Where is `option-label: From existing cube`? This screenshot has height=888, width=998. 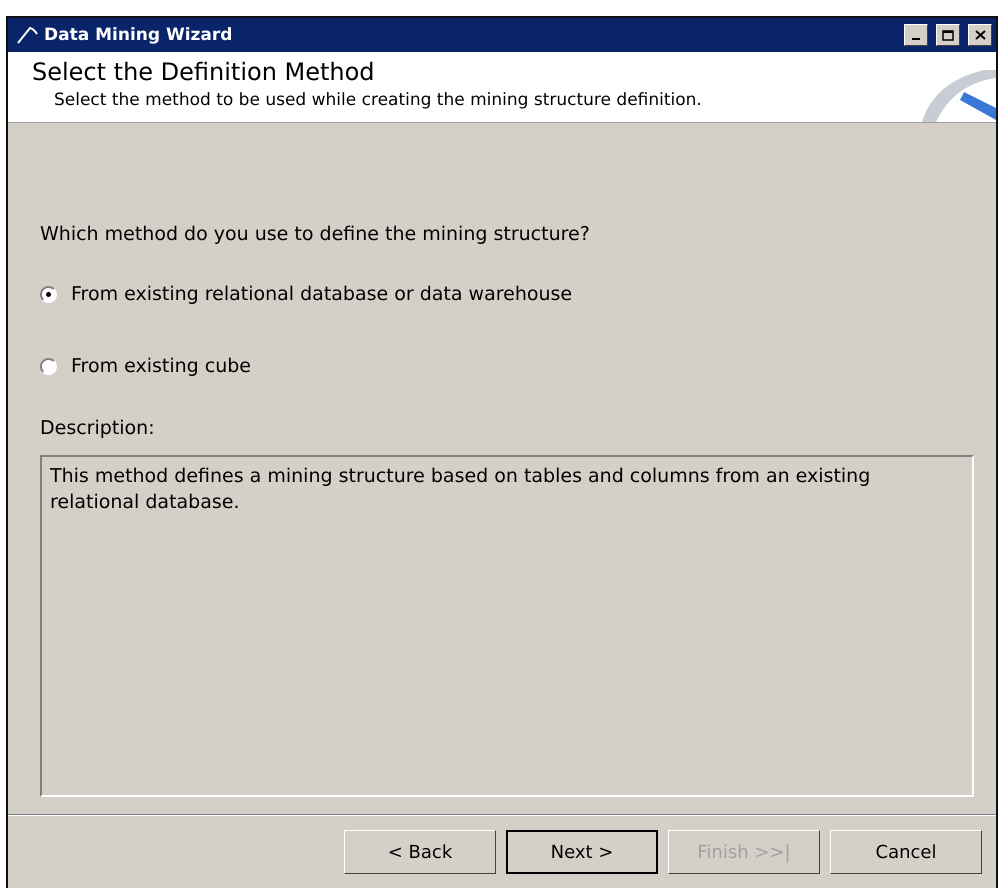 option-label: From existing cube is located at coordinates (161, 366).